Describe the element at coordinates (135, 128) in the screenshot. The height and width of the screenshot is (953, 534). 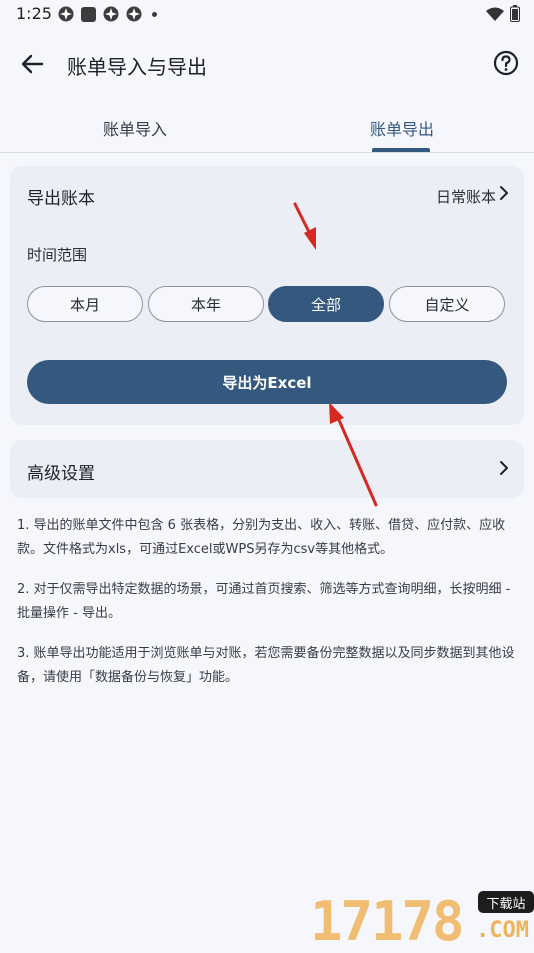
I see `tab-import: 账单导入` at that location.